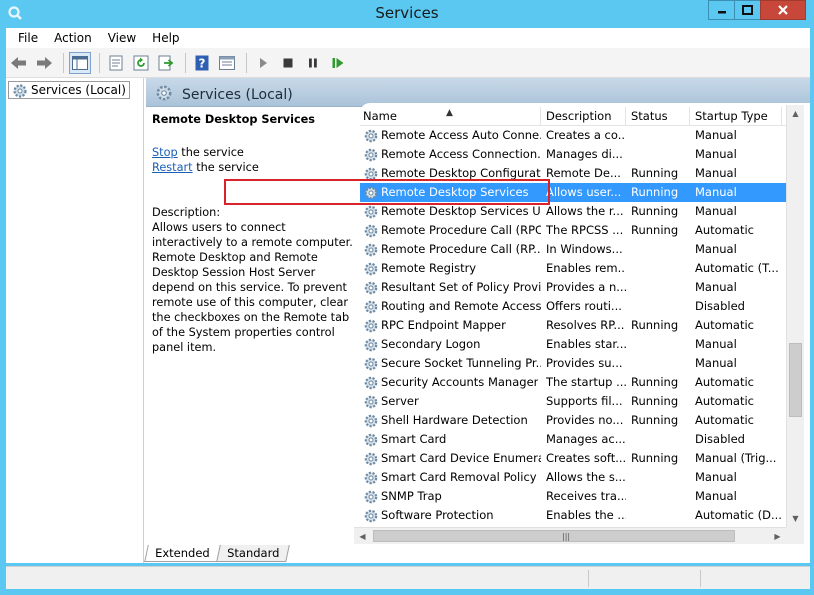  Describe the element at coordinates (795, 380) in the screenshot. I see `vertical-scroll-thumb` at that location.